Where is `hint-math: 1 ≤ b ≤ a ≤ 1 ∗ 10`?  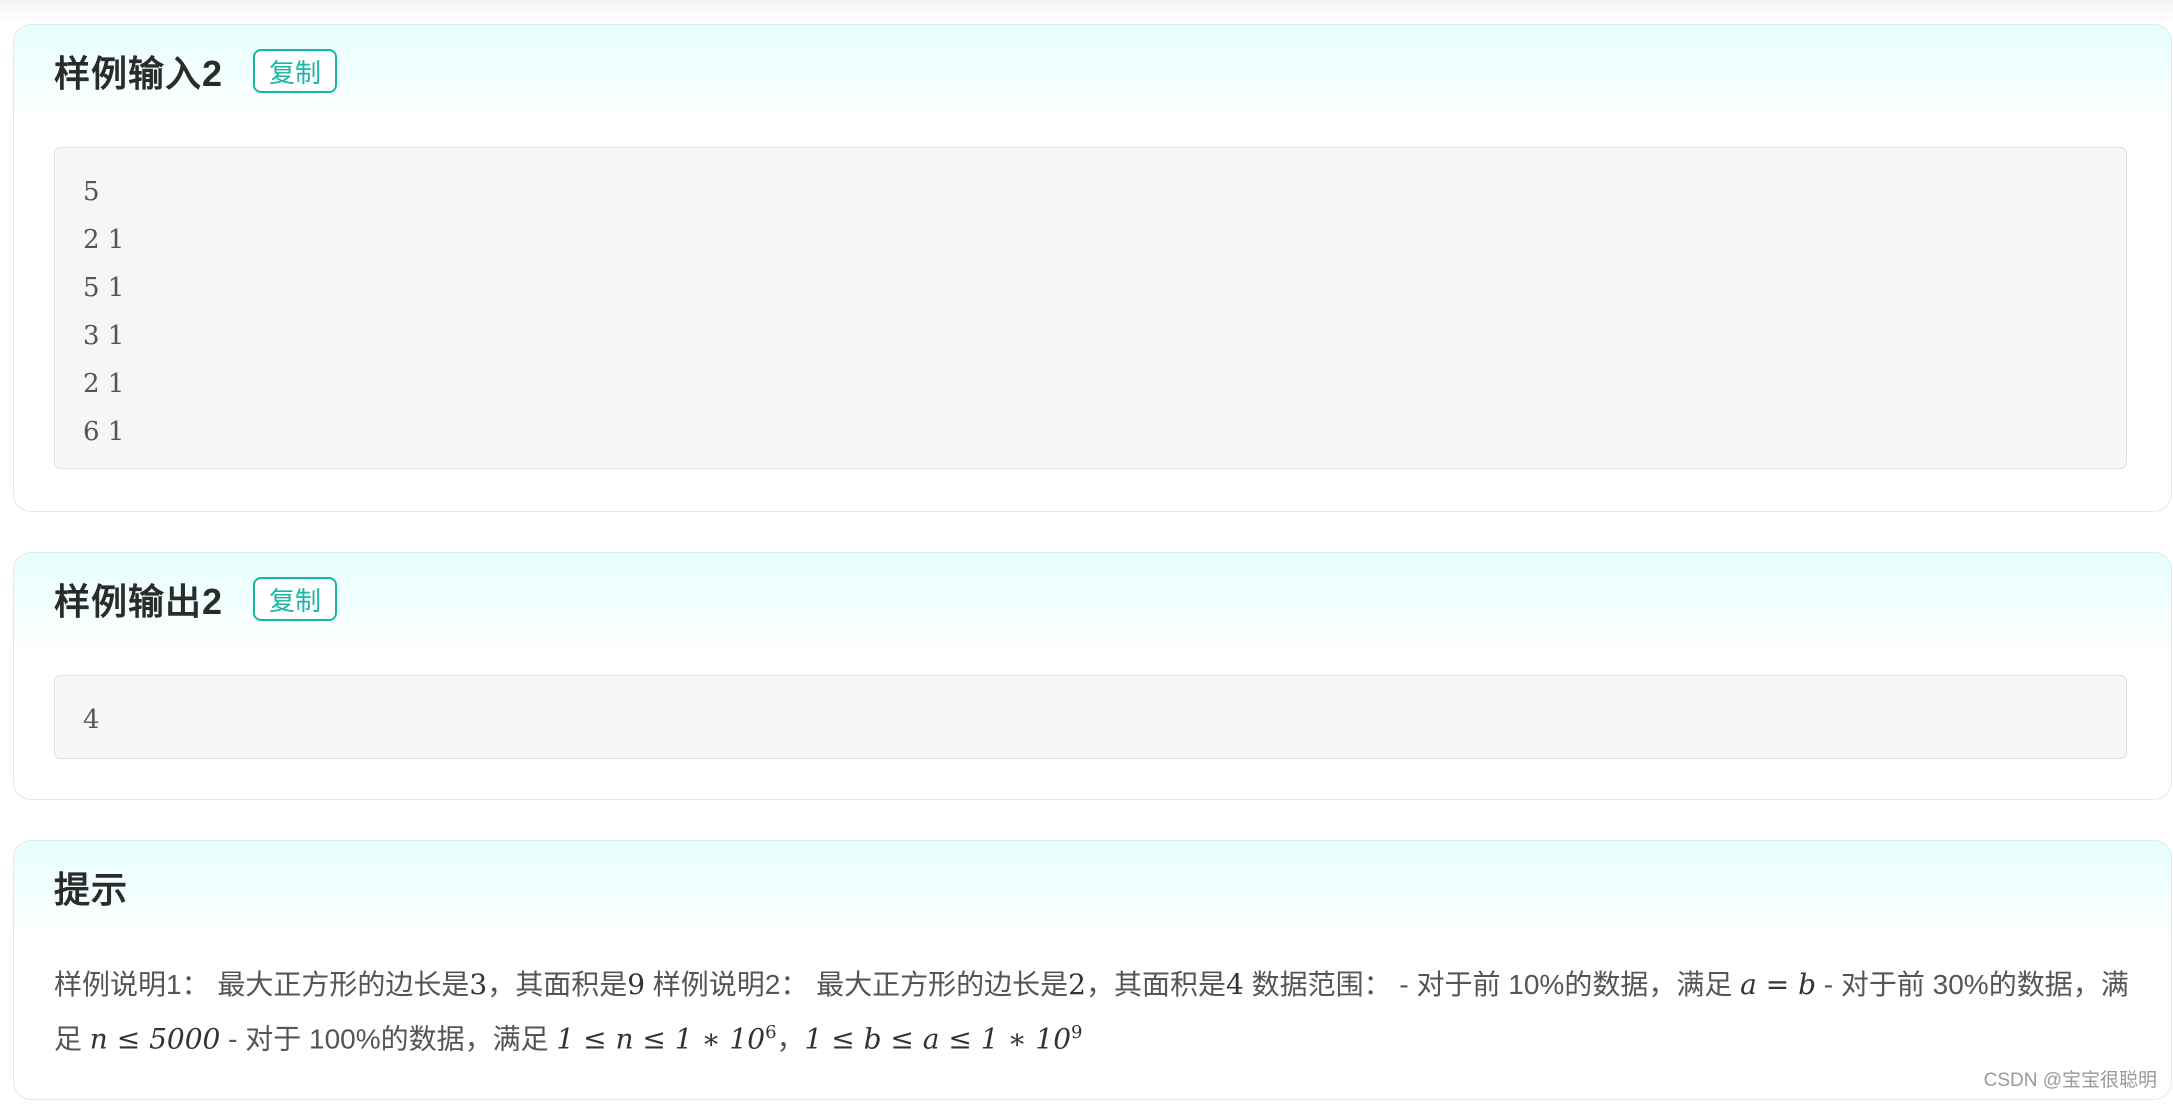
hint-math: 1 ≤ b ≤ a ≤ 1 ∗ 10 is located at coordinates (938, 1039).